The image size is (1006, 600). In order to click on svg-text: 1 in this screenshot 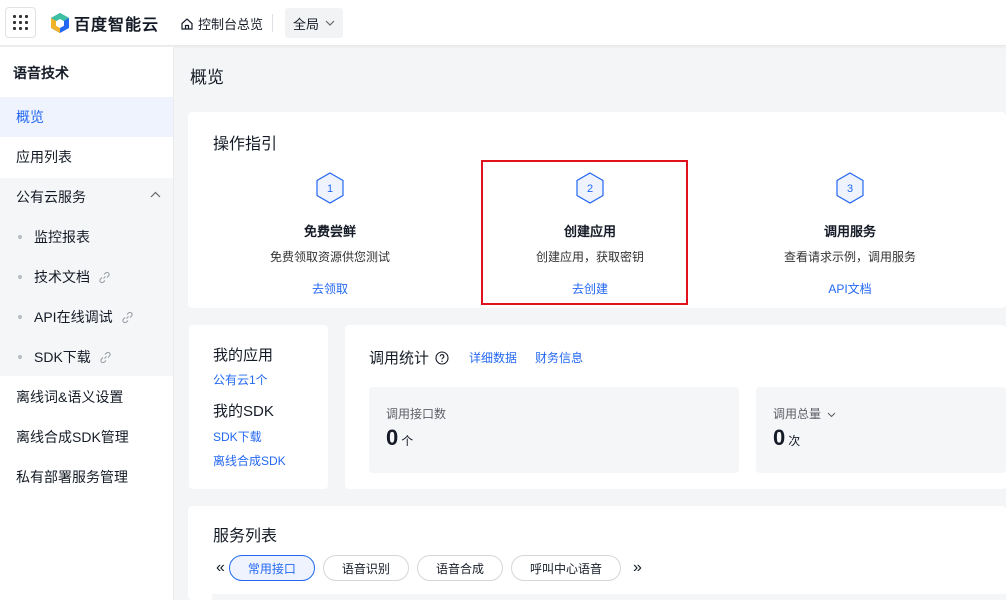, I will do `click(330, 189)`.